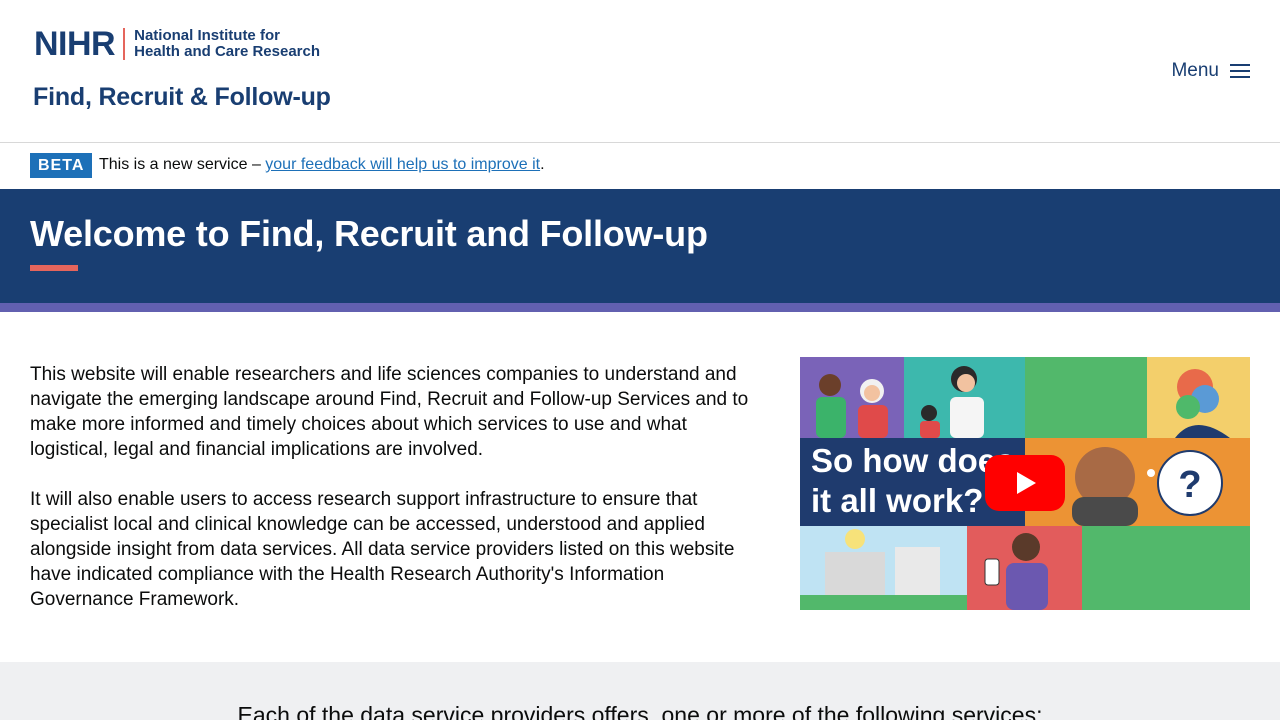  Describe the element at coordinates (124, 44) in the screenshot. I see `logo-divider` at that location.